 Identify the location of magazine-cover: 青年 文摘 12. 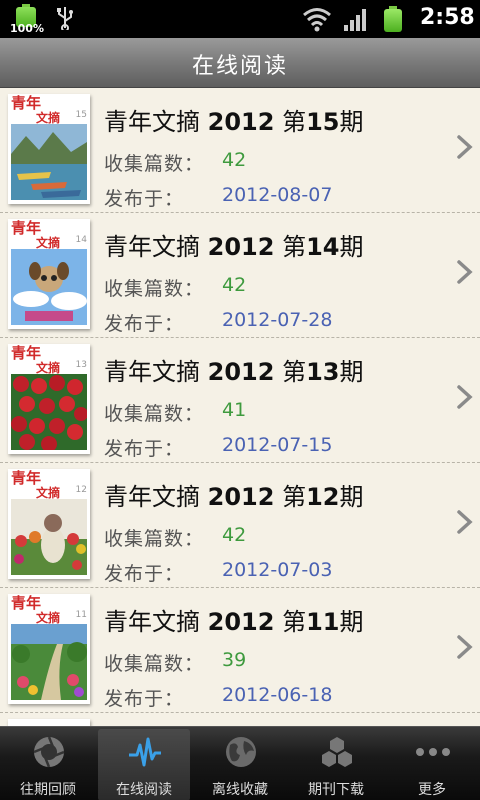
(49, 524).